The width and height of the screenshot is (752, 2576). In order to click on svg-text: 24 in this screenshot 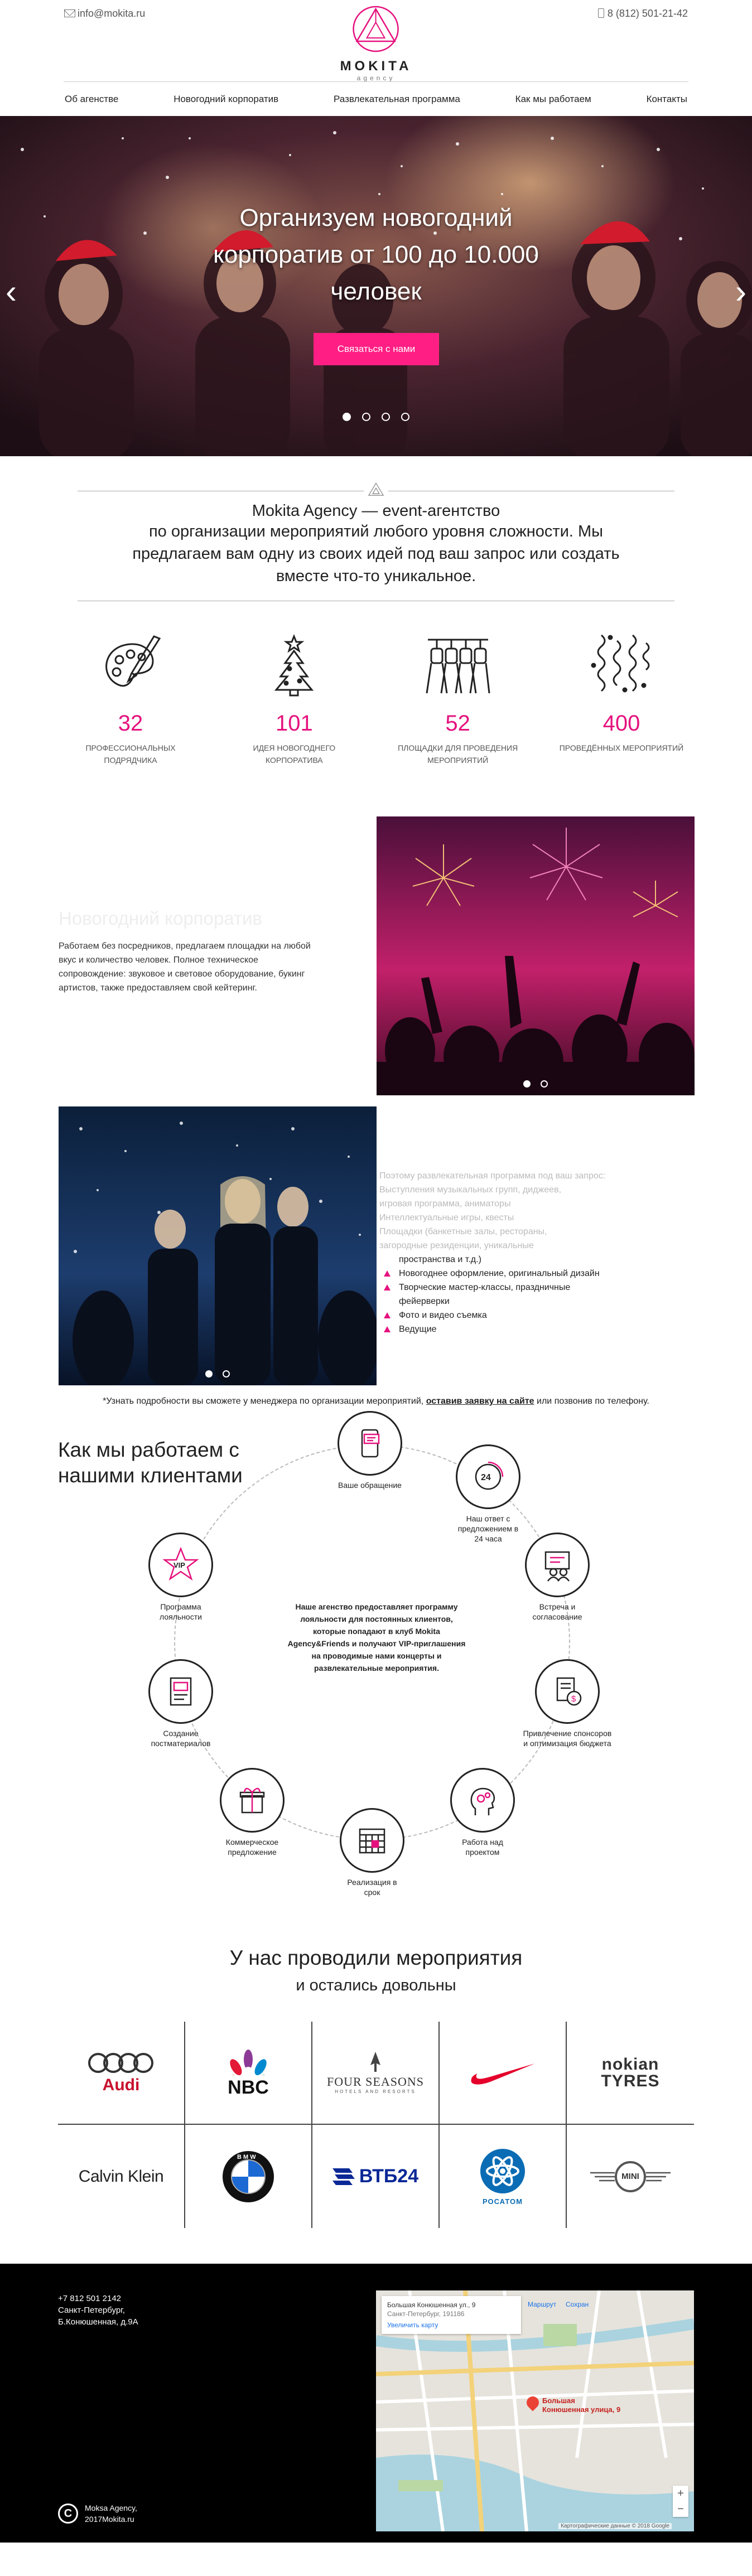, I will do `click(486, 1478)`.